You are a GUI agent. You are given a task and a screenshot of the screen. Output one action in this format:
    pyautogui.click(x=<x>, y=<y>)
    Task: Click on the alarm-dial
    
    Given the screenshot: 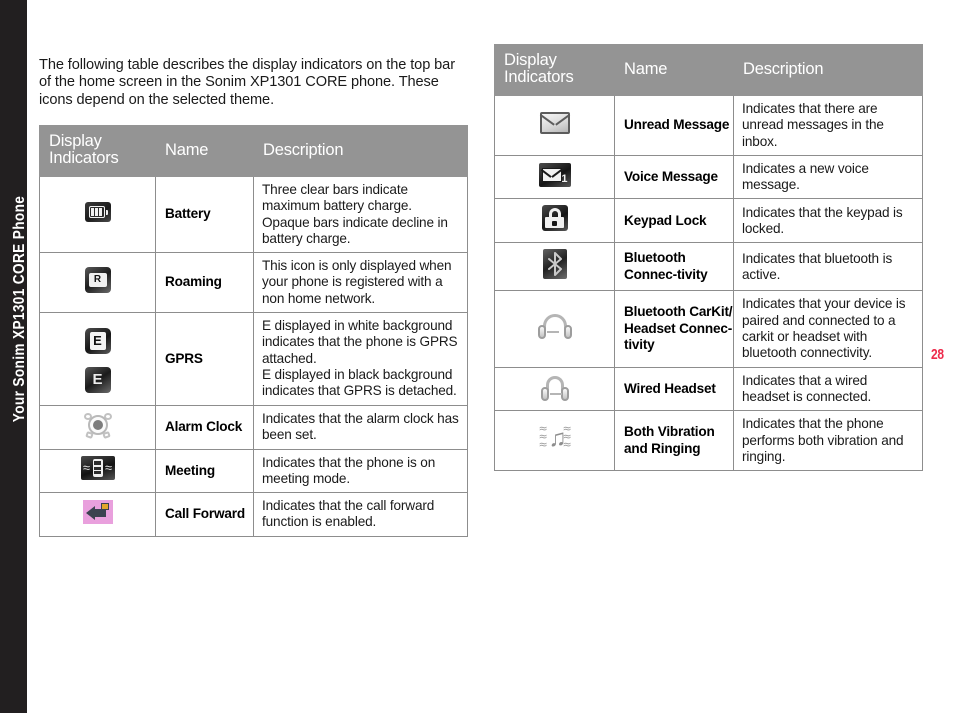 What is the action you would take?
    pyautogui.click(x=97, y=424)
    